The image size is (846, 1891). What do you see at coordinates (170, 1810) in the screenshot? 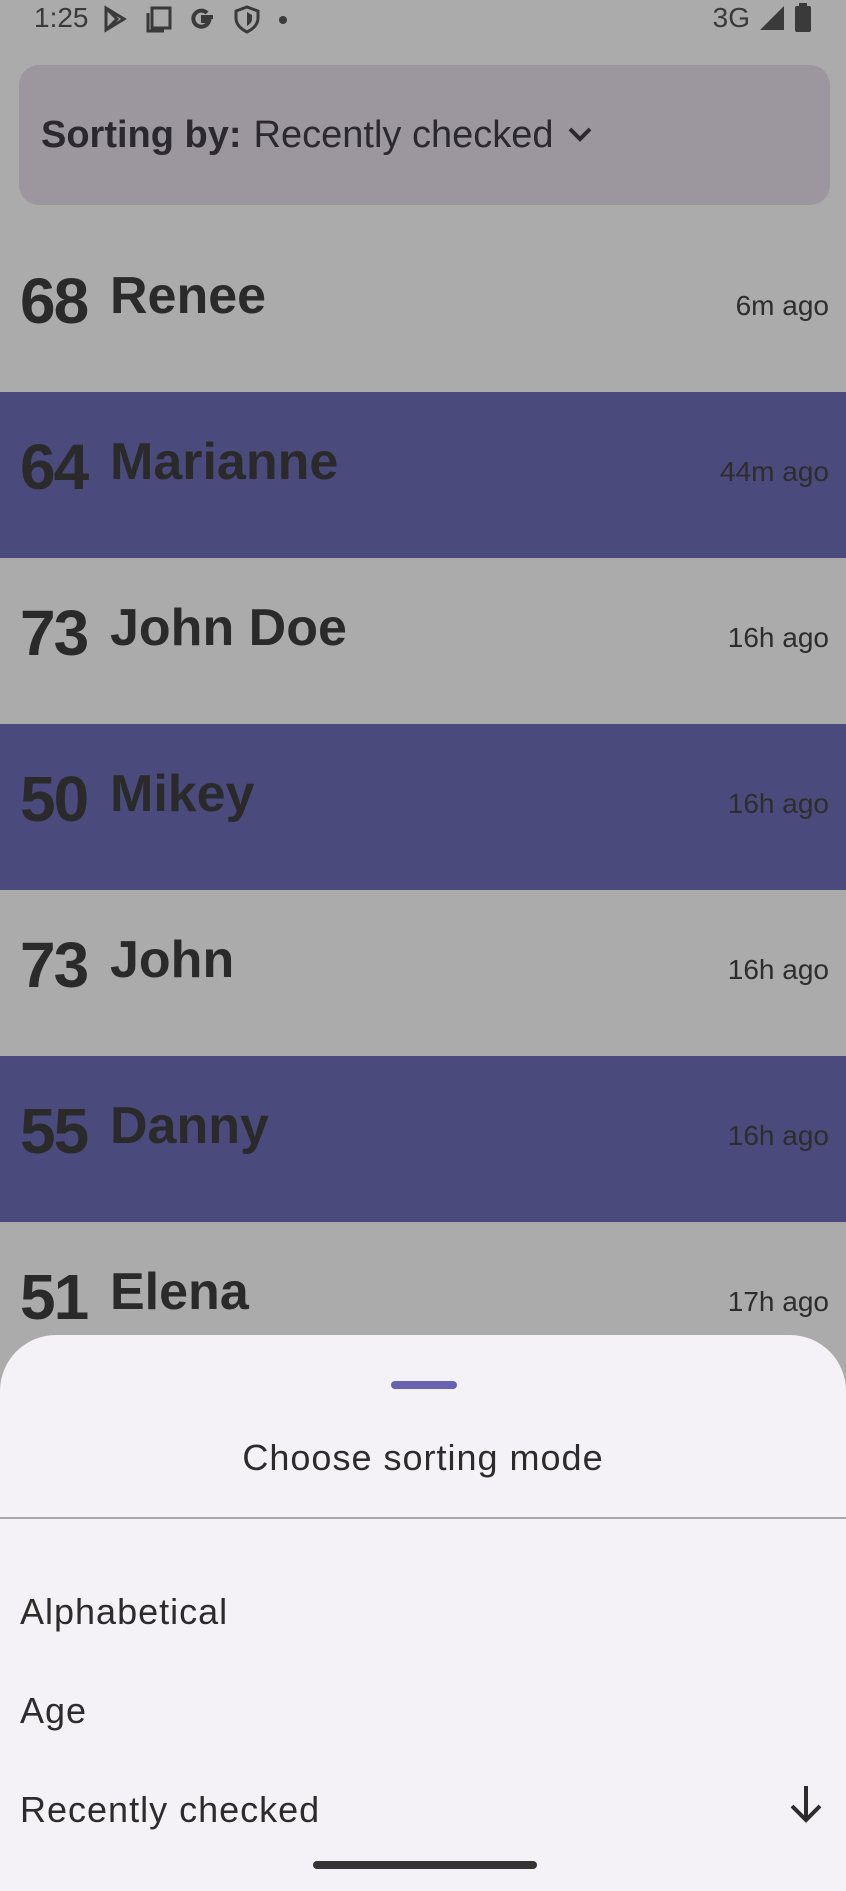
I see `option-recently-checked: Recently checked` at bounding box center [170, 1810].